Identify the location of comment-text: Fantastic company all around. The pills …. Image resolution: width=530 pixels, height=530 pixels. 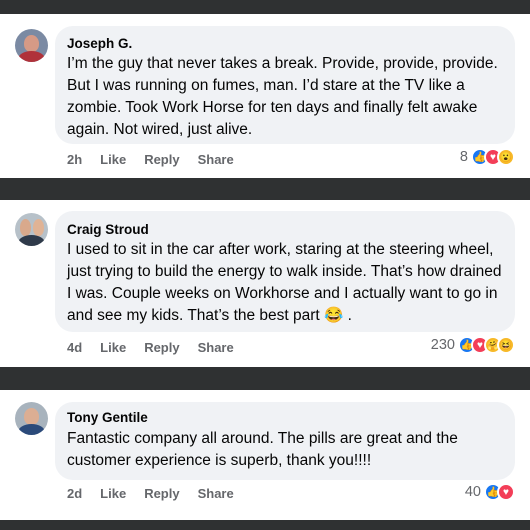
(262, 449).